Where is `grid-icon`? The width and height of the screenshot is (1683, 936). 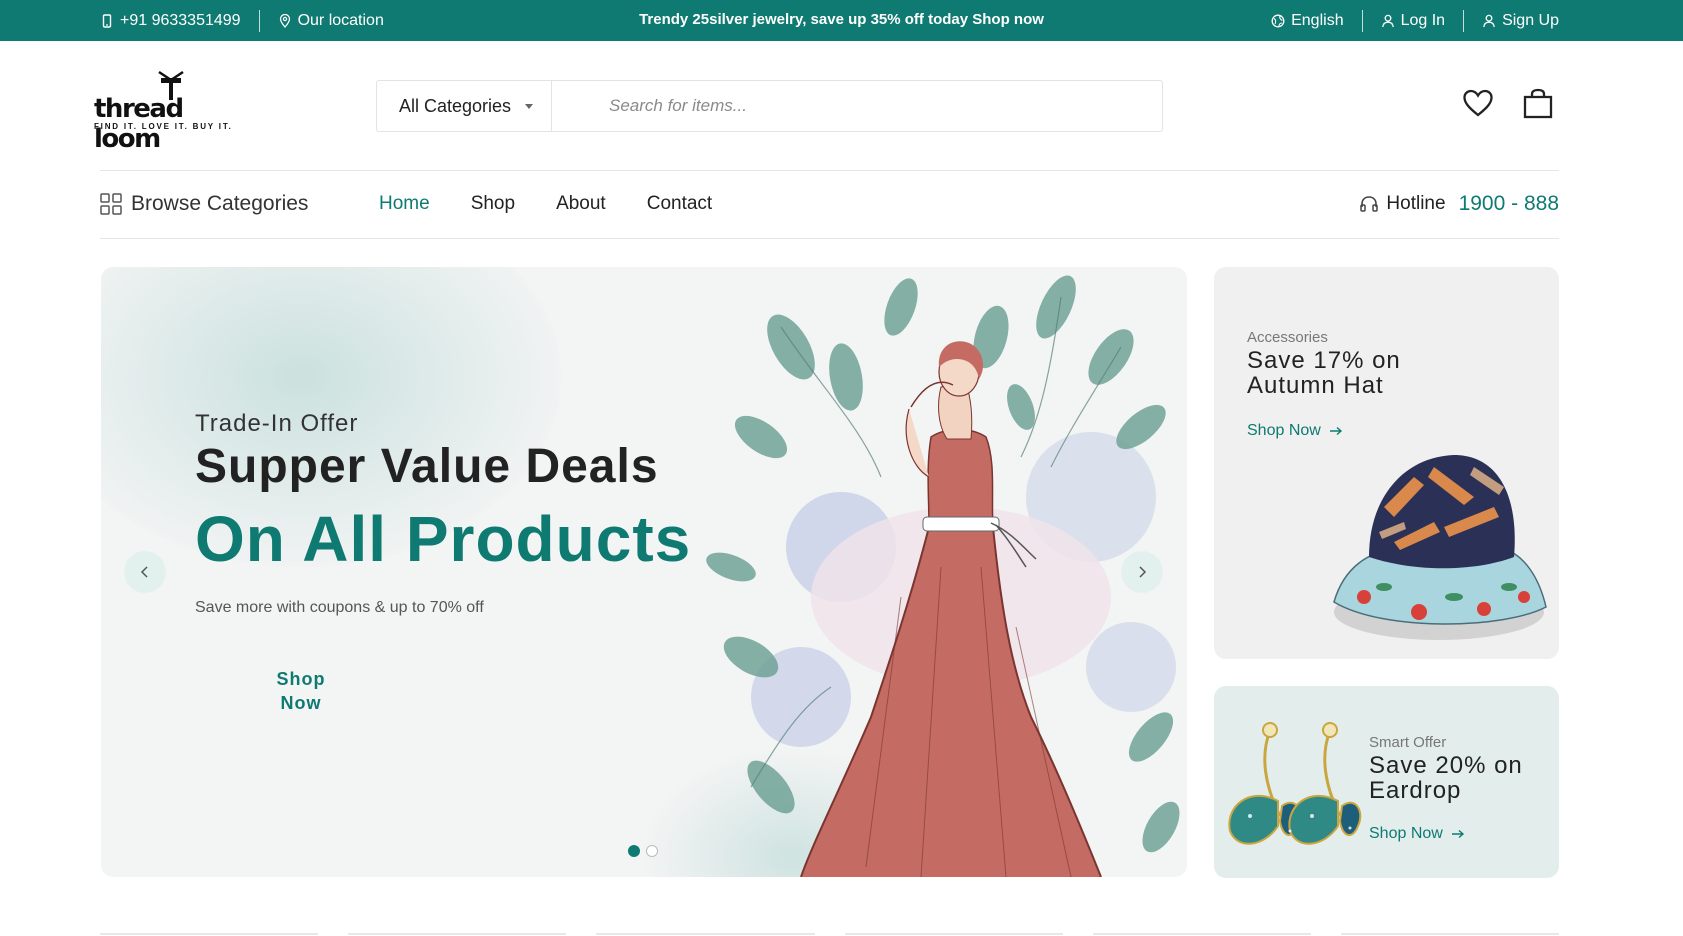
grid-icon is located at coordinates (111, 204).